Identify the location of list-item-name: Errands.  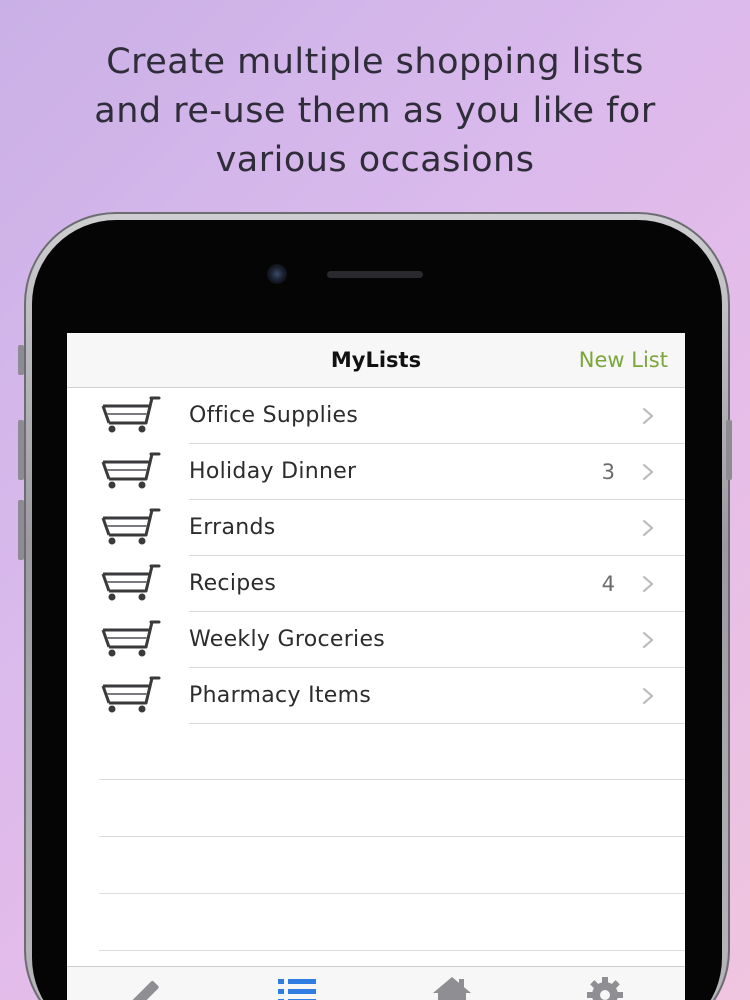
(232, 527).